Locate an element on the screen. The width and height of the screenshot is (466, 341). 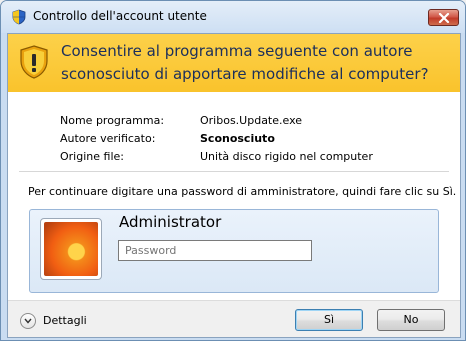
divider is located at coordinates (234, 171).